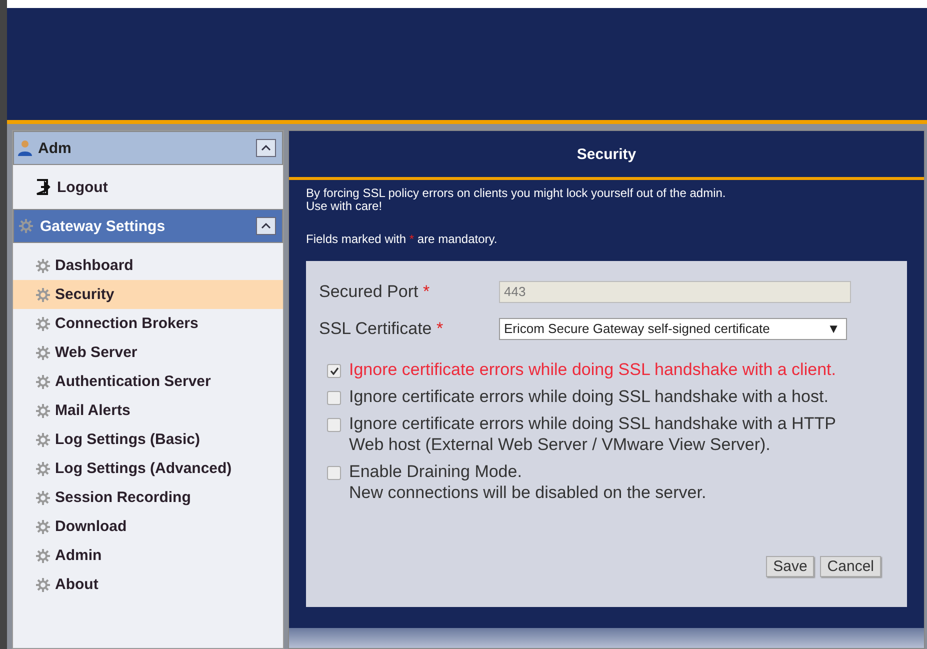 The image size is (927, 649). I want to click on option-label: Ignore certificate errors while doing SSL handshake with a client., so click(593, 369).